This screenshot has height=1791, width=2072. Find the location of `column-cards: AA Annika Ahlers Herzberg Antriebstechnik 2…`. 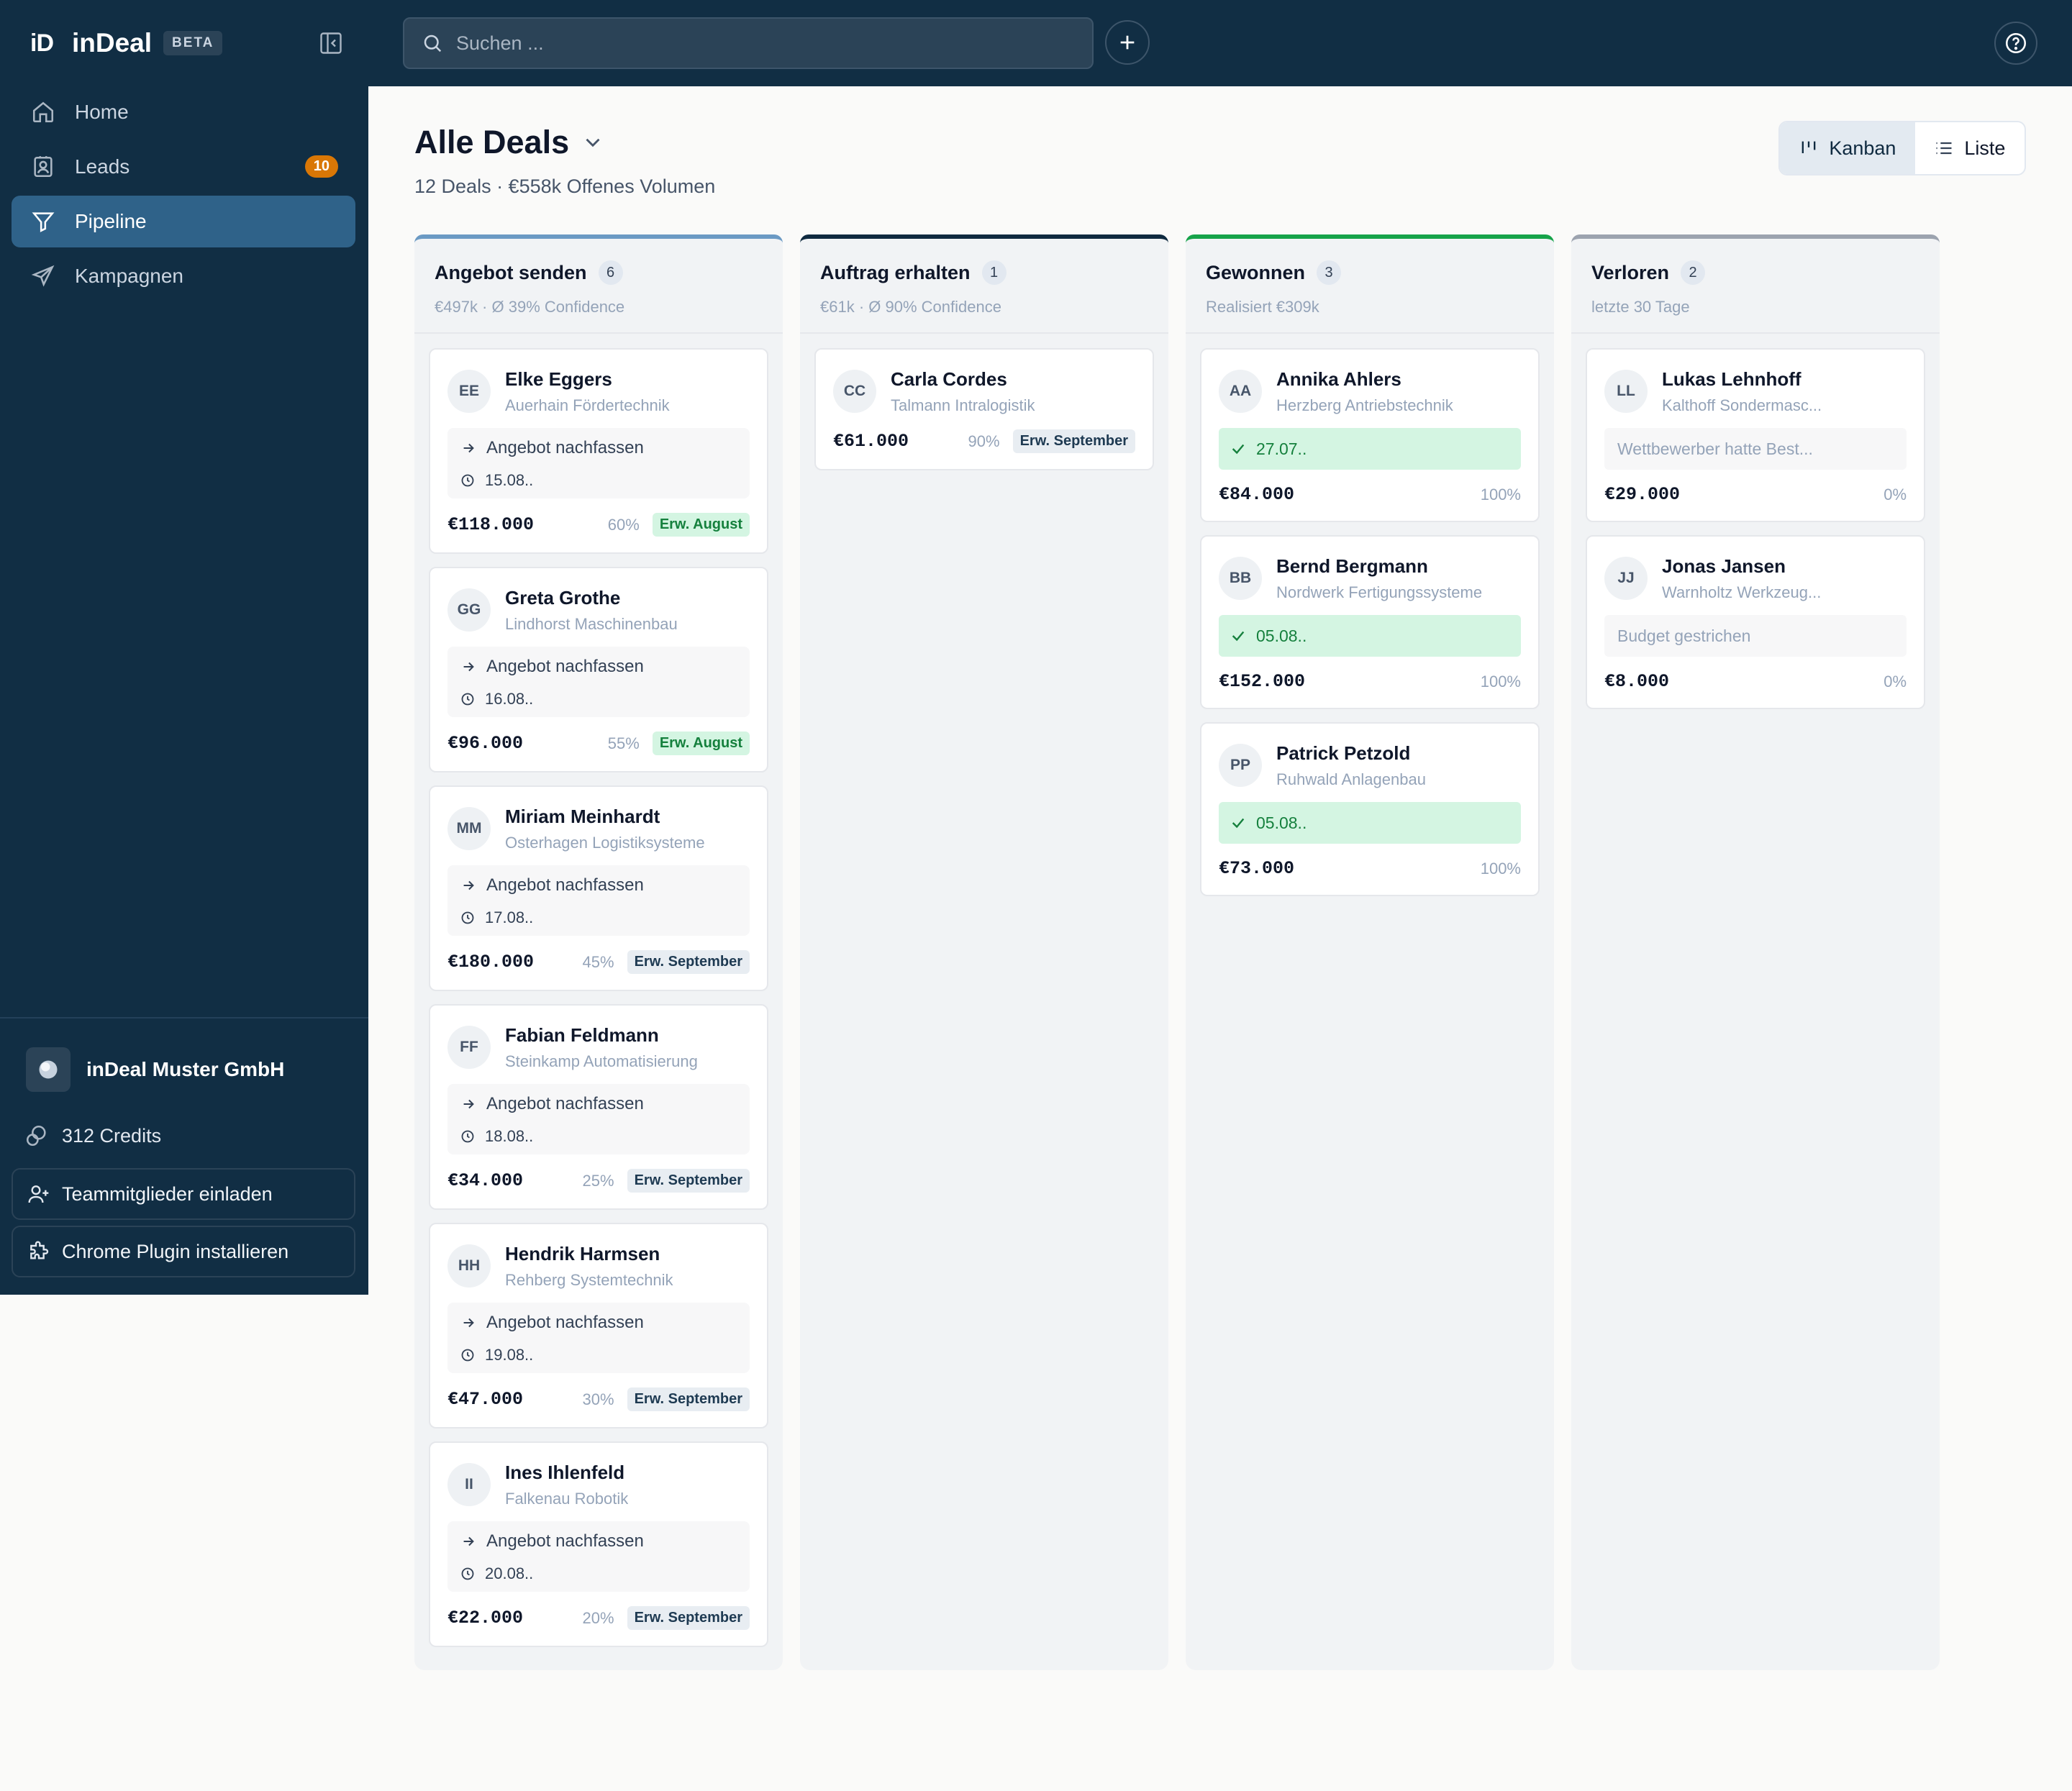

column-cards: AA Annika Ahlers Herzberg Antriebstechnik 2… is located at coordinates (1370, 615).